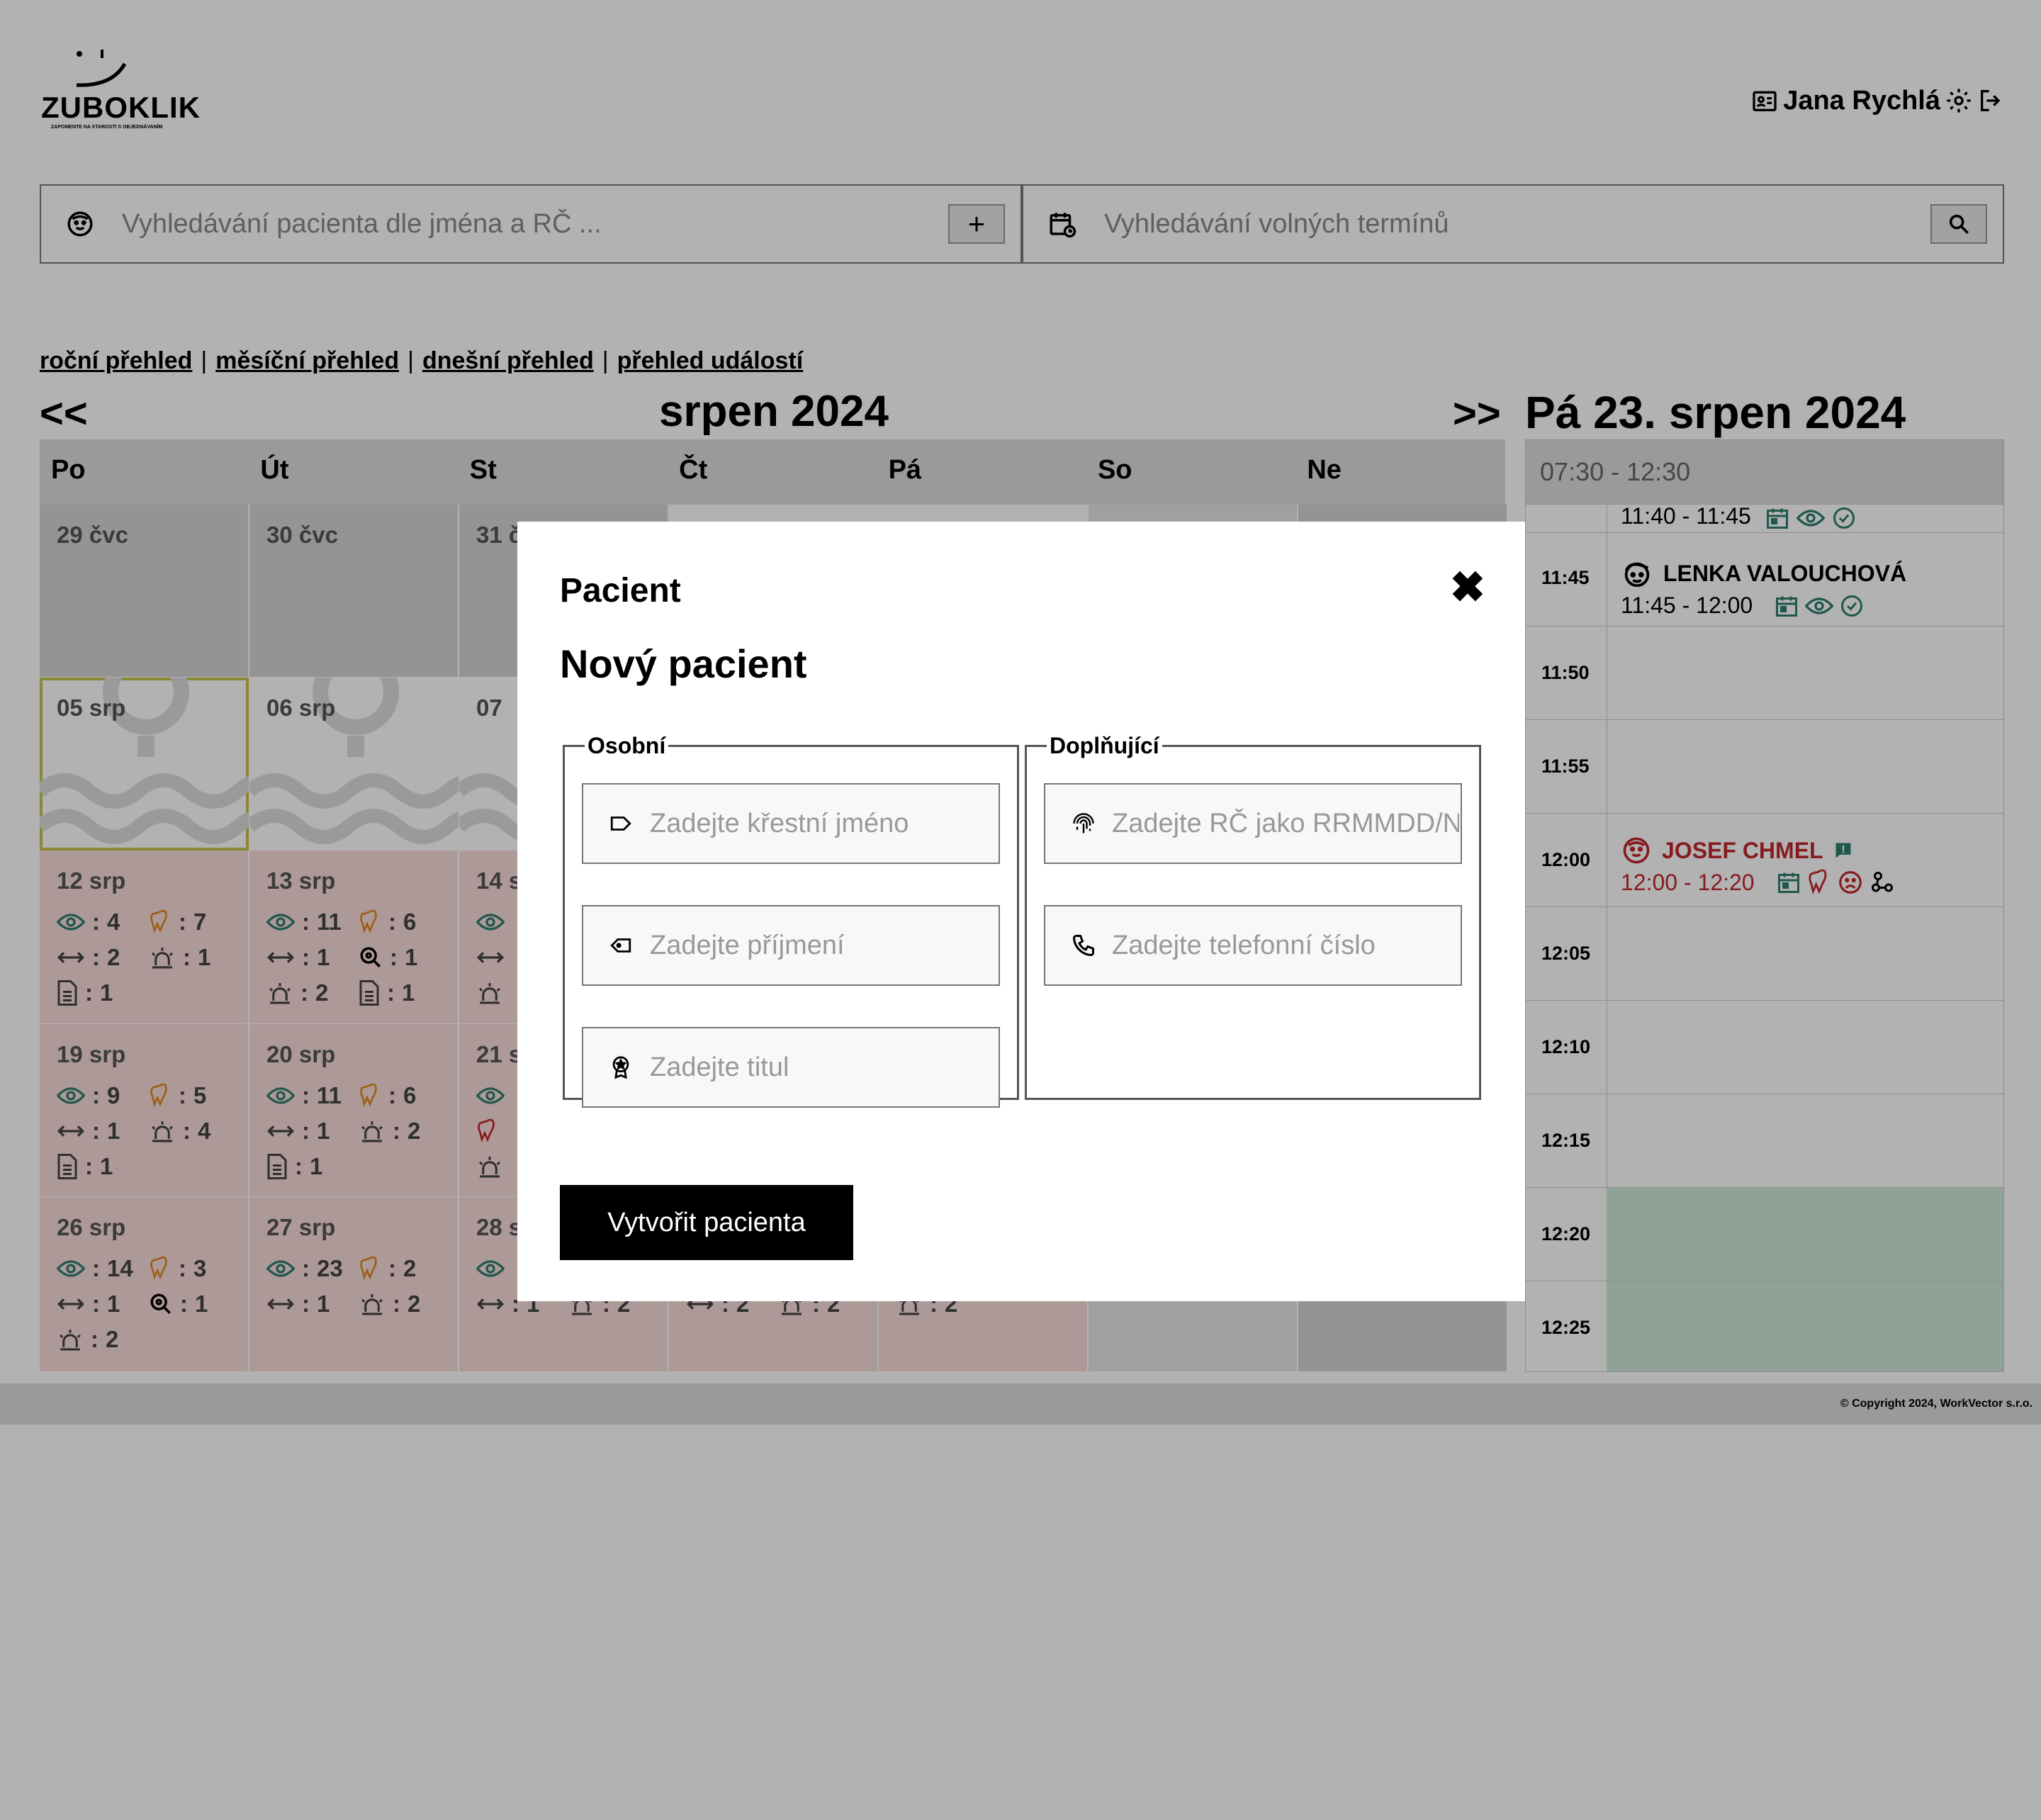 The width and height of the screenshot is (2041, 1820). I want to click on title-field, so click(791, 1067).